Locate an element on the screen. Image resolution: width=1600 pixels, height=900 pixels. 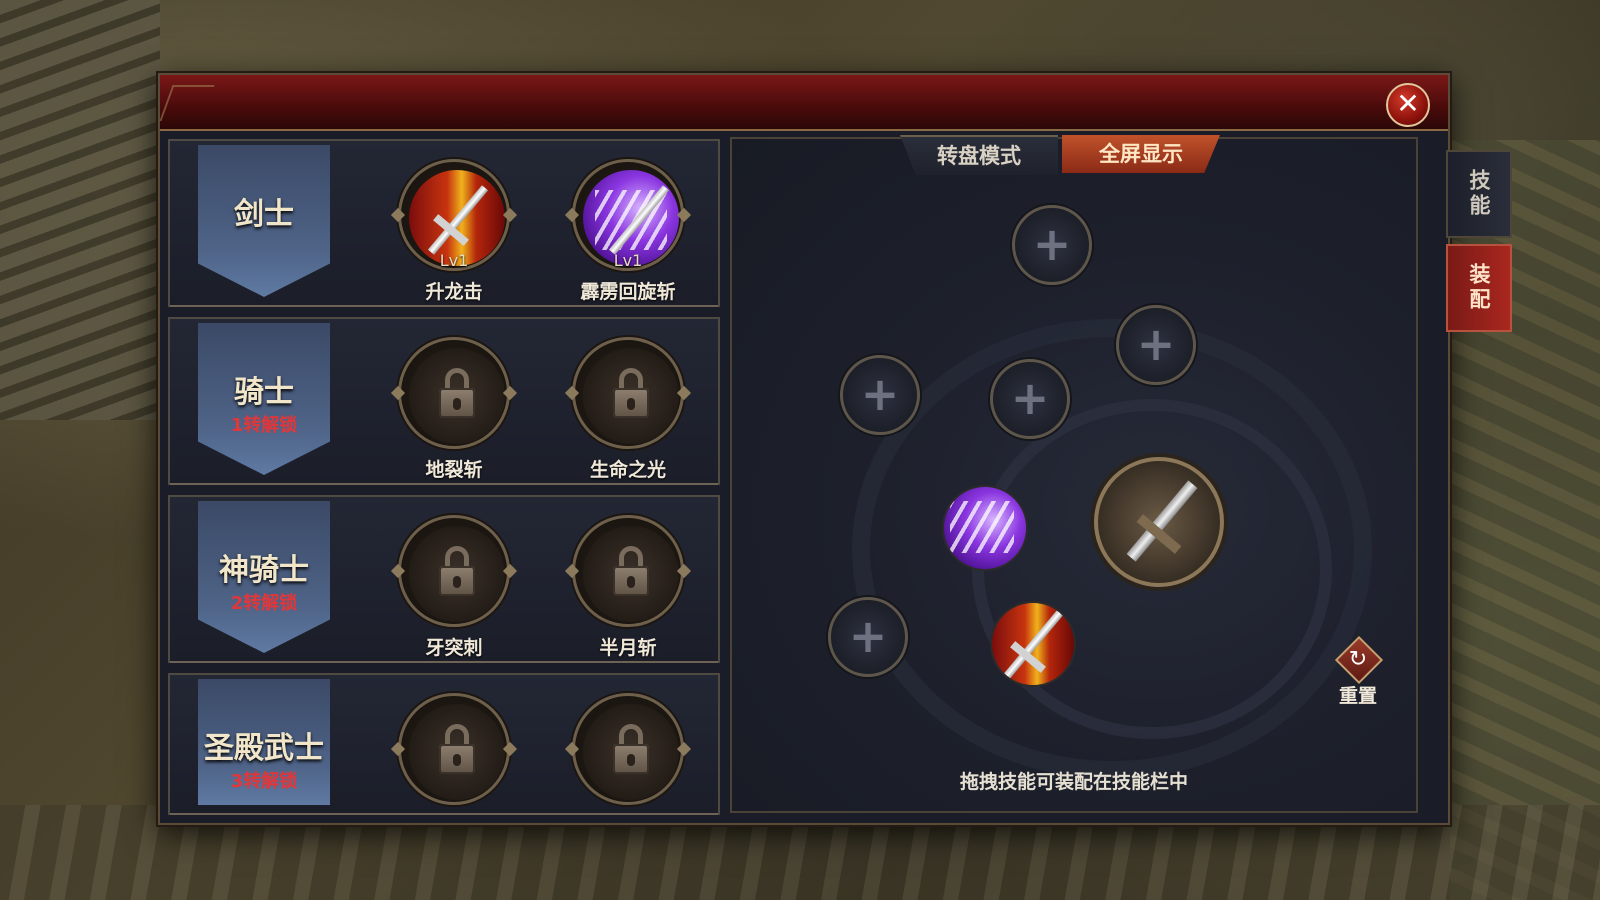
background-roof is located at coordinates (80, 210).